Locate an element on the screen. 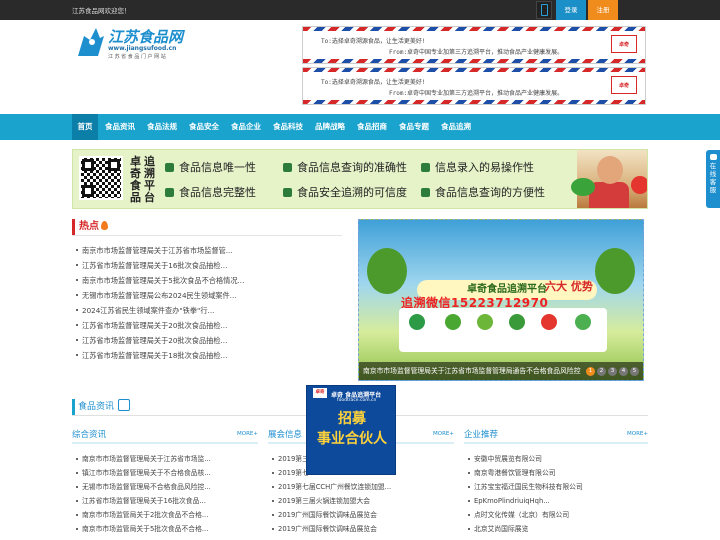 This screenshot has width=720, height=540. nav-item-enterprise: 食品企业 is located at coordinates (246, 127).